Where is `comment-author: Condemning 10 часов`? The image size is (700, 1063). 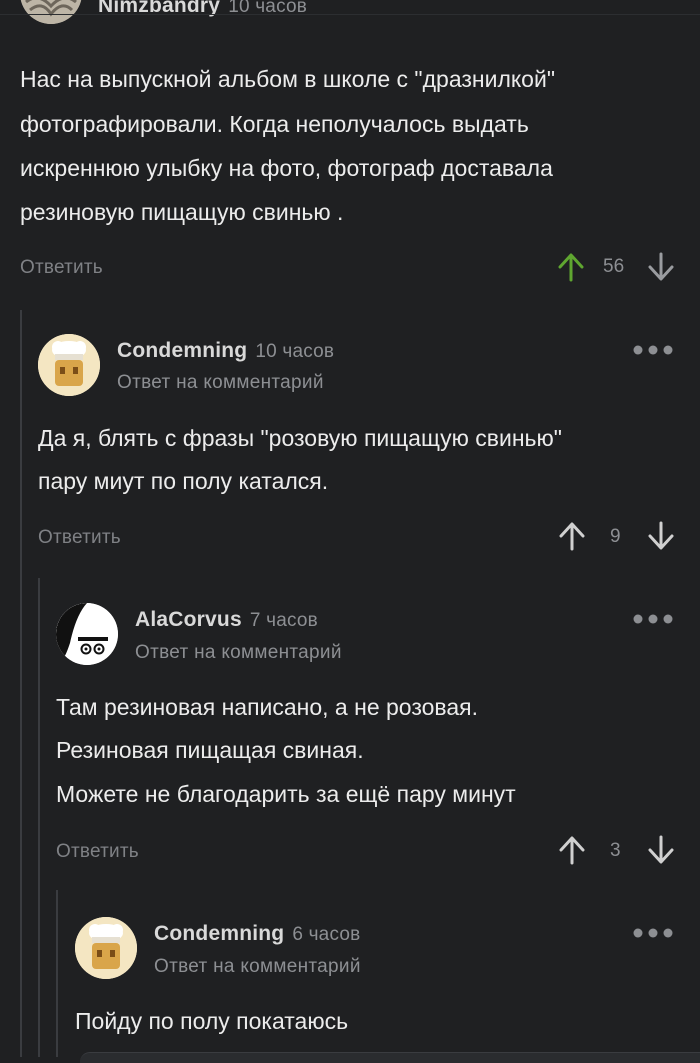 comment-author: Condemning 10 часов is located at coordinates (225, 351).